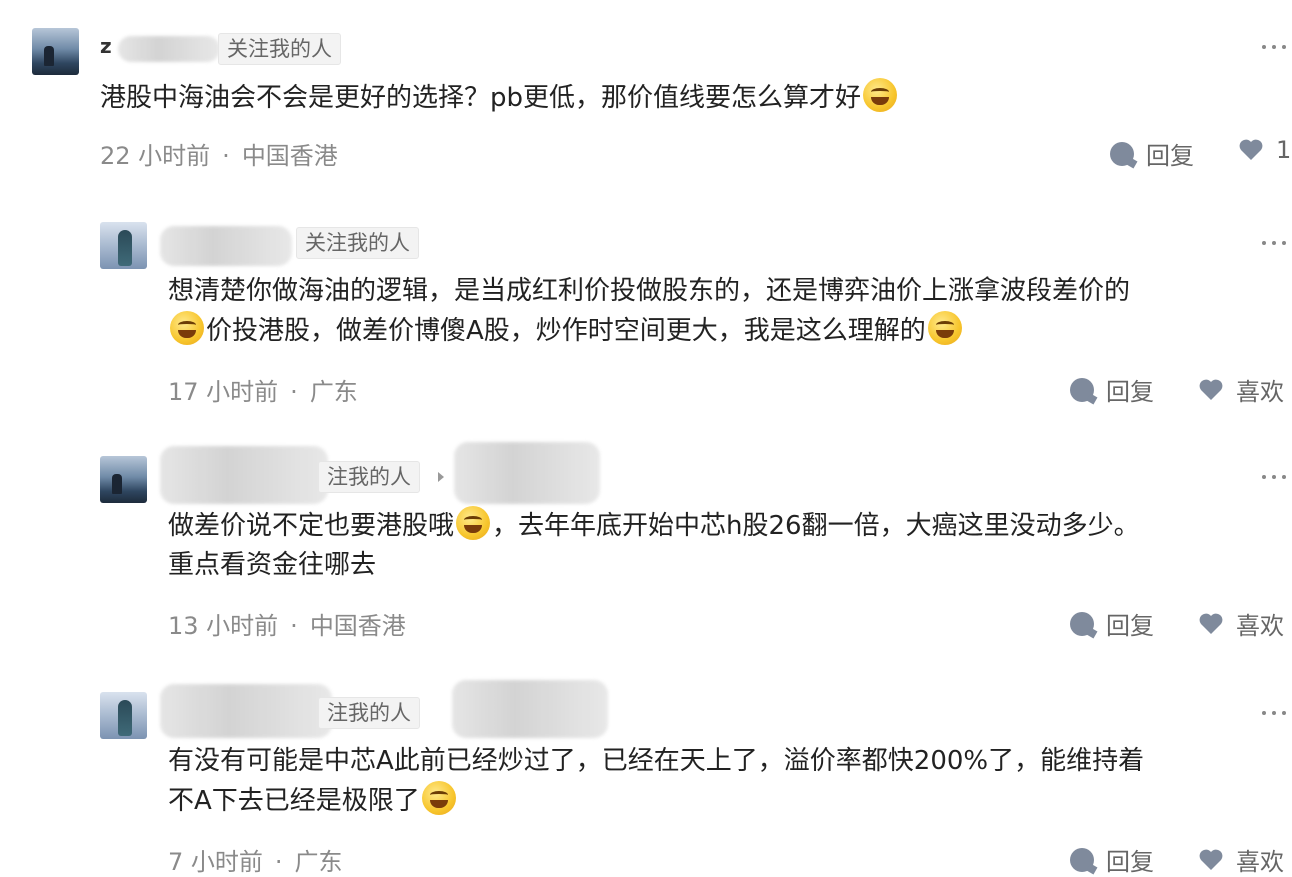 This screenshot has height=877, width=1292. Describe the element at coordinates (816, 526) in the screenshot. I see `comment-text-line: ，去年年底开始中芯h股26翻一倍，大癌这里没动多少。` at that location.